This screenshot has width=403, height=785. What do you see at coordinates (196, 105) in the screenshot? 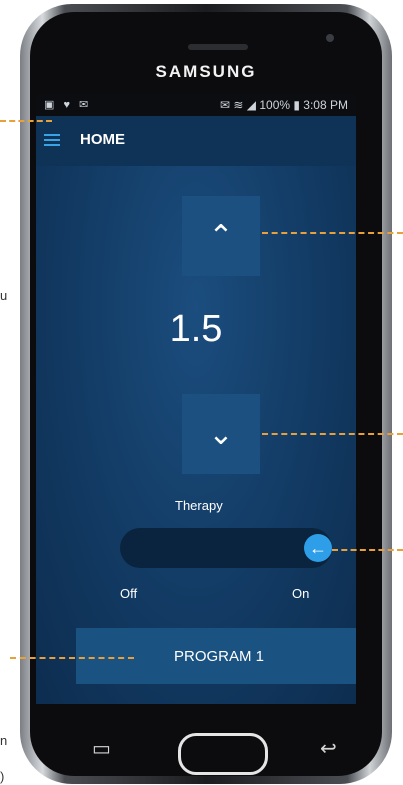
I see `status-bar: ▣ ♥ ✉ ✉ ≋ ◢ 100% ▮ 3:08 PM` at bounding box center [196, 105].